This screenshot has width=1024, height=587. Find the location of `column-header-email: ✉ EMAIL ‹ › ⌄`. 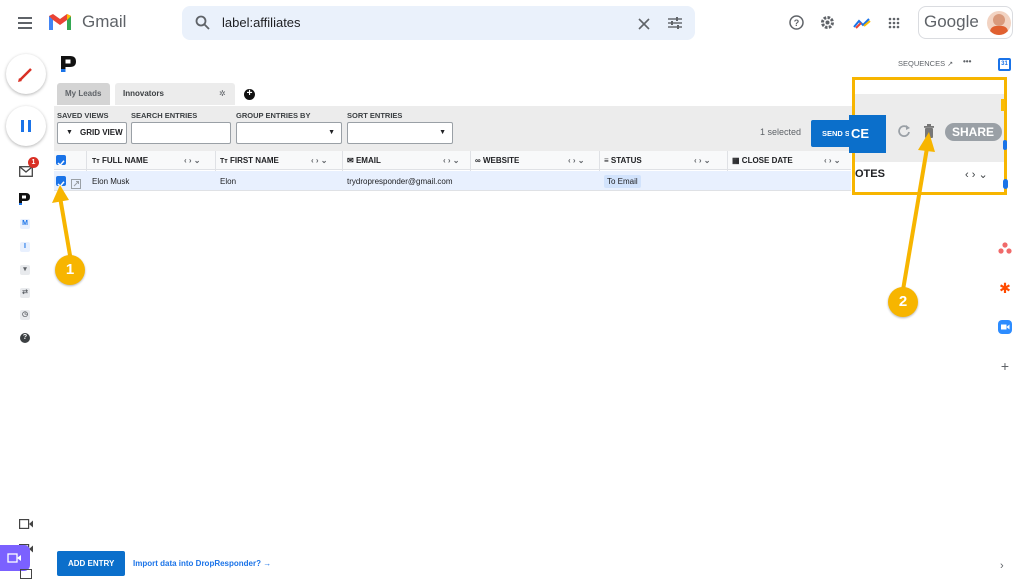

column-header-email: ✉ EMAIL ‹ › ⌄ is located at coordinates (408, 160).